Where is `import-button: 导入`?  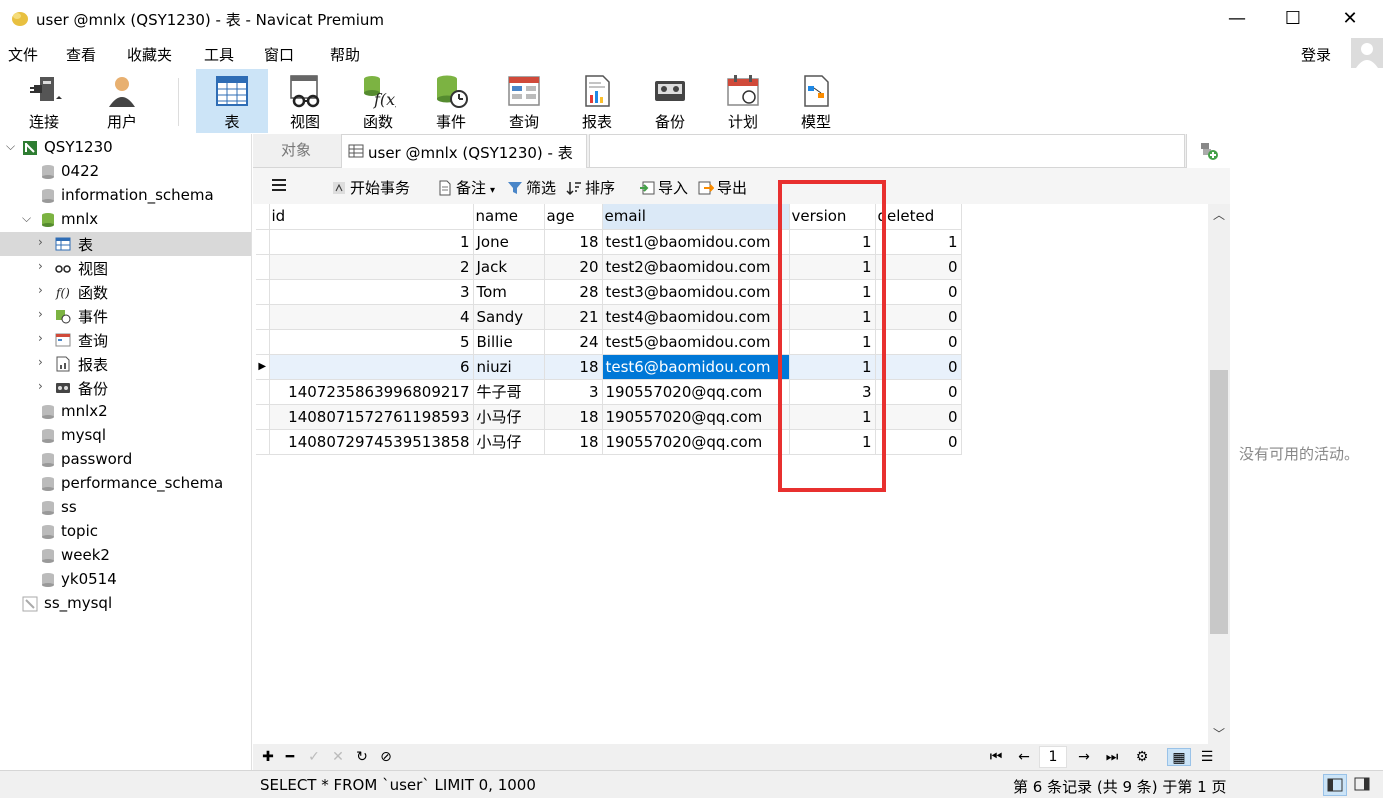
import-button: 导入 is located at coordinates (663, 187).